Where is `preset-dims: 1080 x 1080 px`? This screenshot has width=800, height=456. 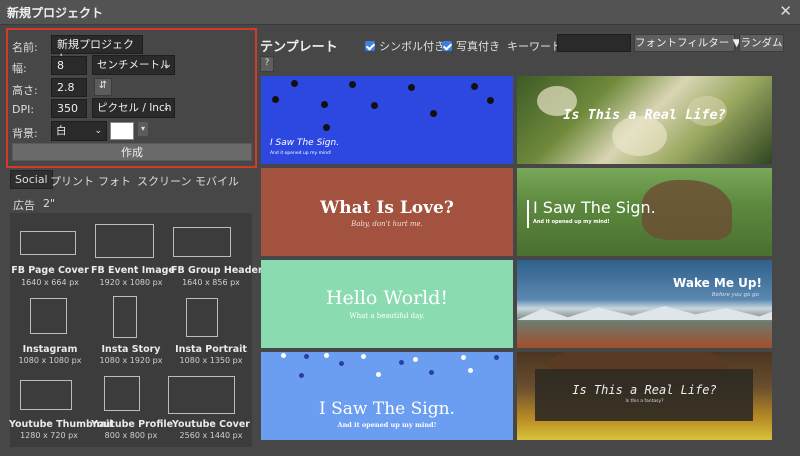 preset-dims: 1080 x 1080 px is located at coordinates (50, 360).